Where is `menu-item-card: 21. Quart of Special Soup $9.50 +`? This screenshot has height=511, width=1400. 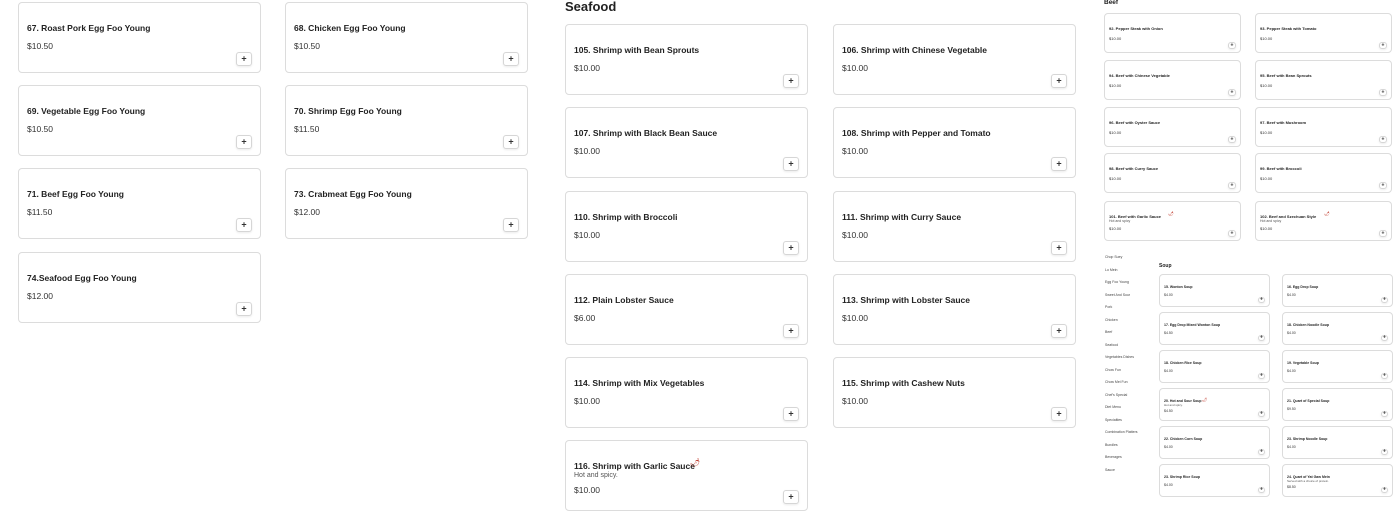 menu-item-card: 21. Quart of Special Soup $9.50 + is located at coordinates (1337, 404).